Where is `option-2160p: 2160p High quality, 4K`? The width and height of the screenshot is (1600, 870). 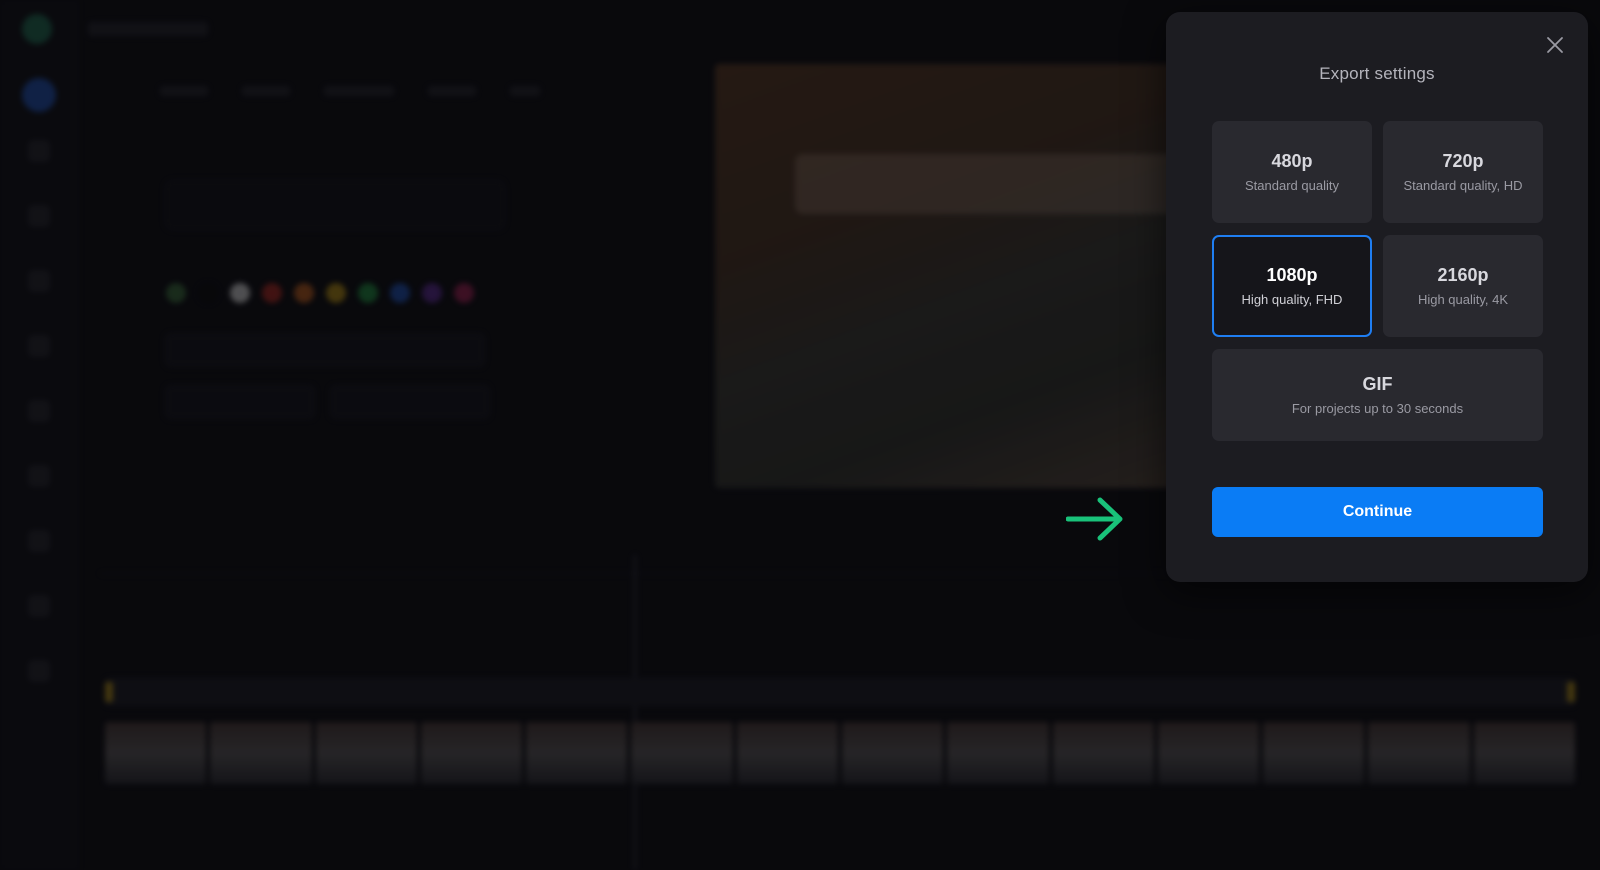 option-2160p: 2160p High quality, 4K is located at coordinates (1463, 286).